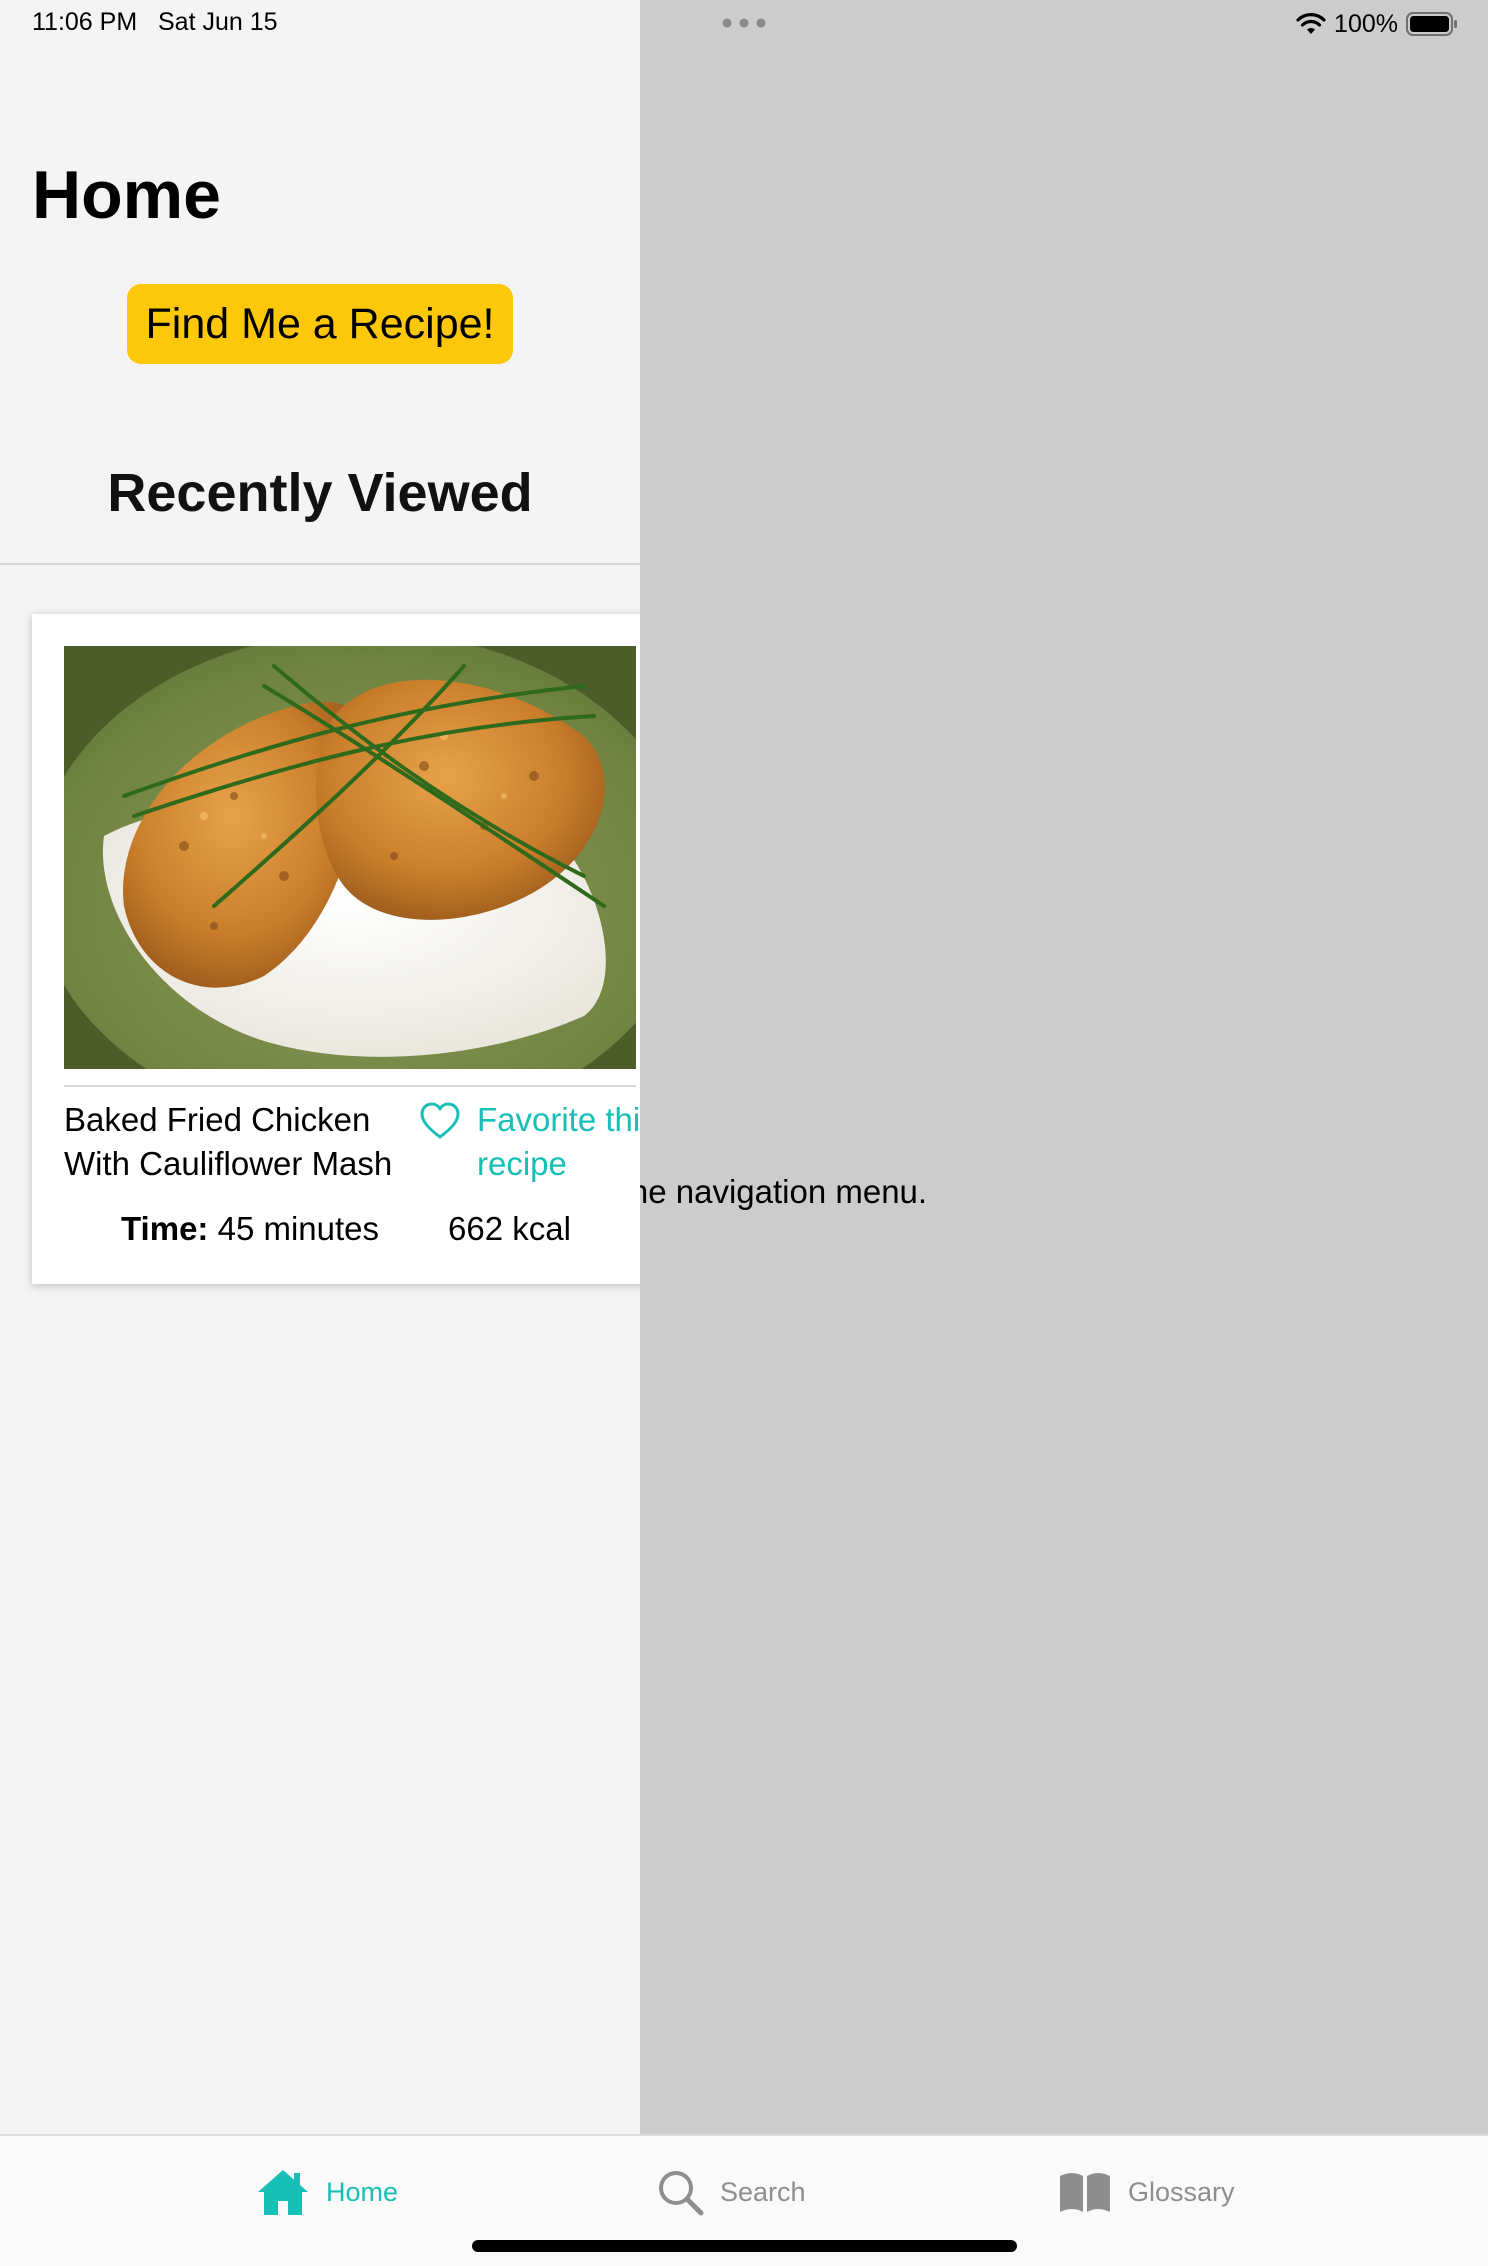  What do you see at coordinates (681, 2193) in the screenshot?
I see `search-icon` at bounding box center [681, 2193].